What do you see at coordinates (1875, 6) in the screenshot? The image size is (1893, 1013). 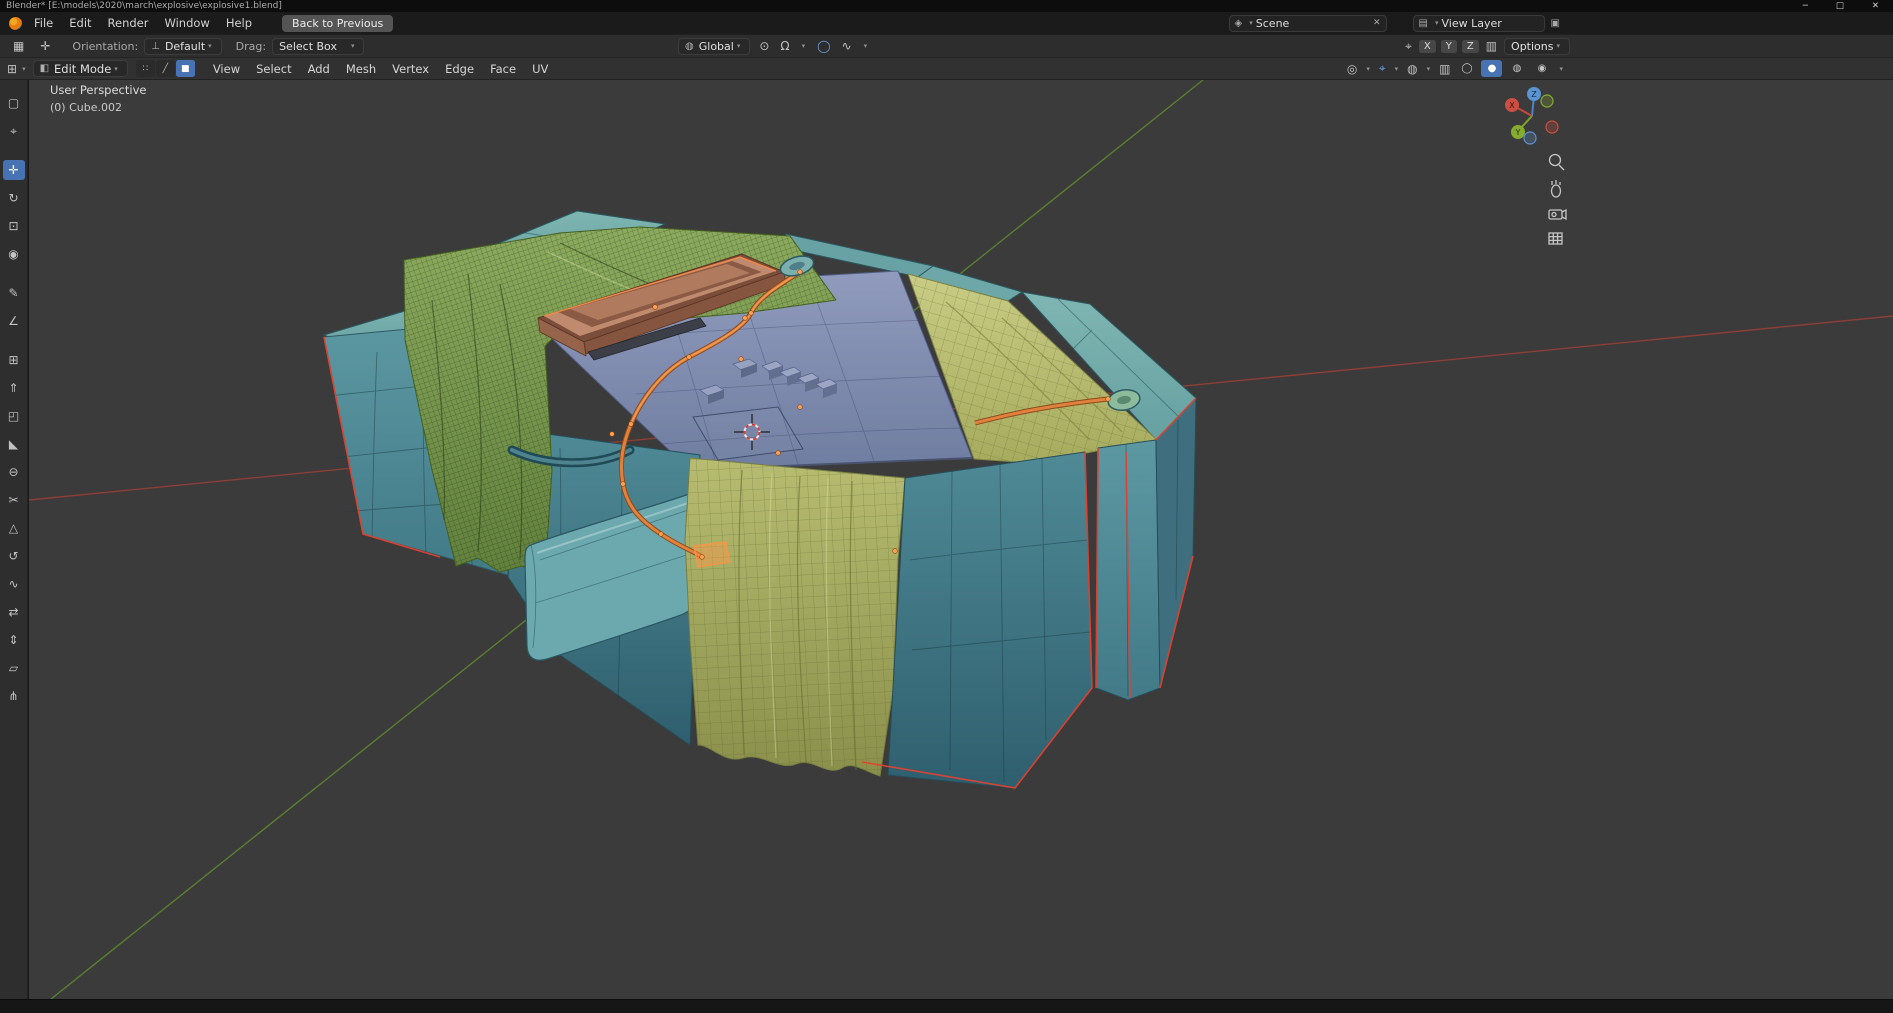 I see `close-button: ✕` at bounding box center [1875, 6].